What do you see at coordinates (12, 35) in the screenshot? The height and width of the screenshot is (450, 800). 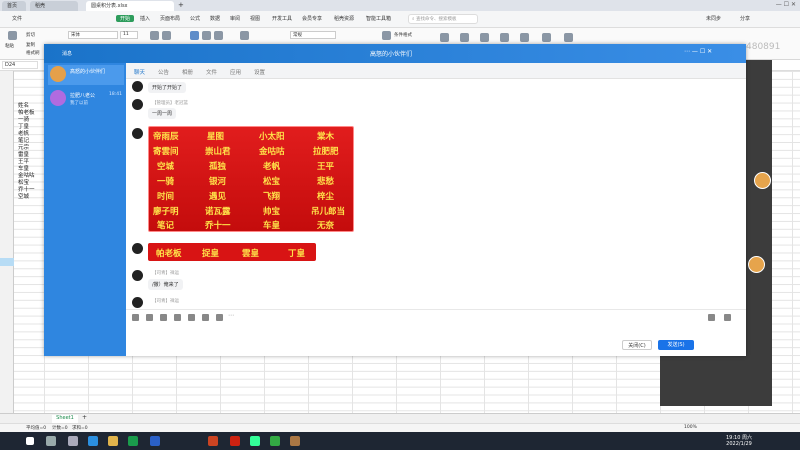 I see `paste-icon` at bounding box center [12, 35].